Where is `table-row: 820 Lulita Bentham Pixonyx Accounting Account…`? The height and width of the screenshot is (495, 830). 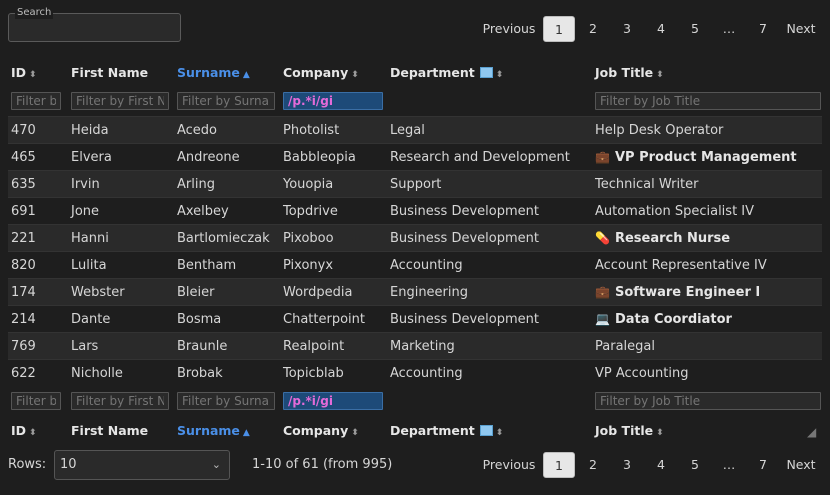
table-row: 820 Lulita Bentham Pixonyx Accounting Account… is located at coordinates (415, 265).